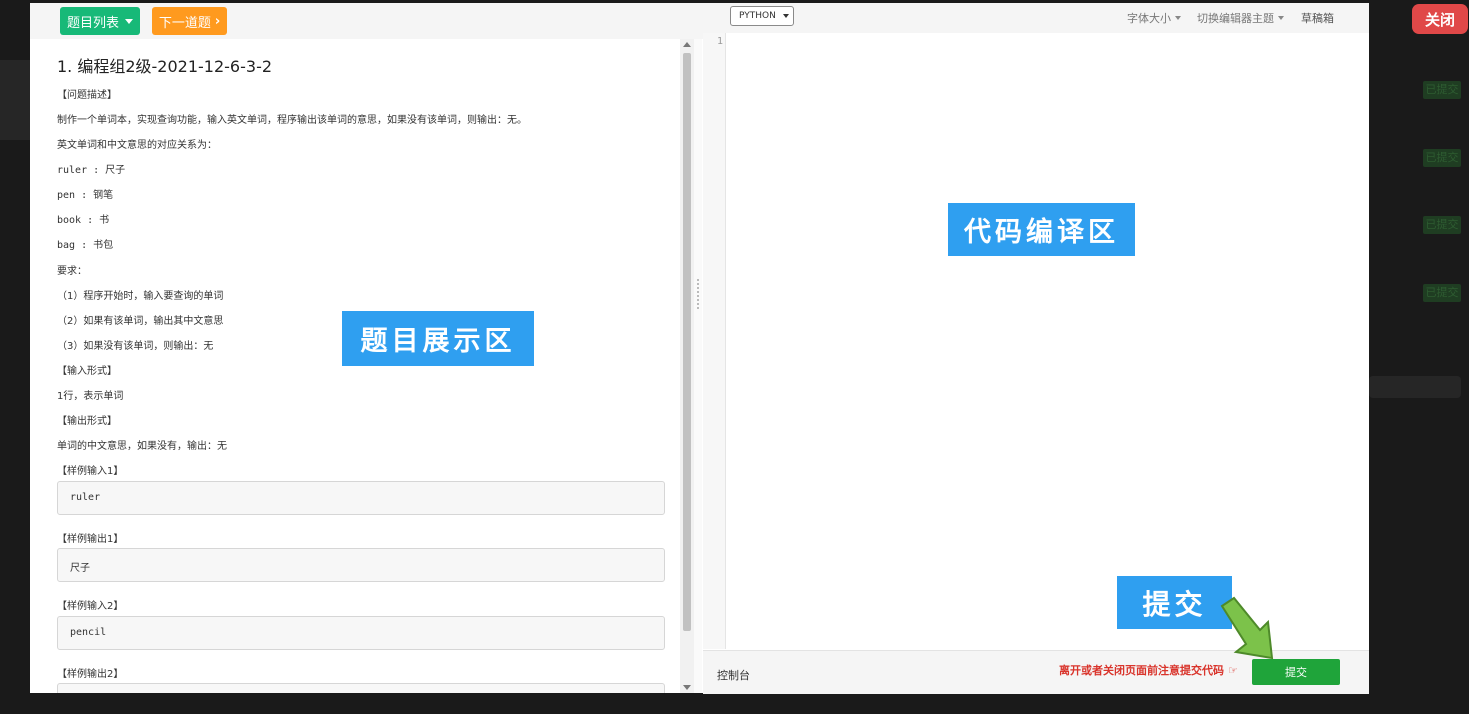  I want to click on scroll-down-icon, so click(687, 687).